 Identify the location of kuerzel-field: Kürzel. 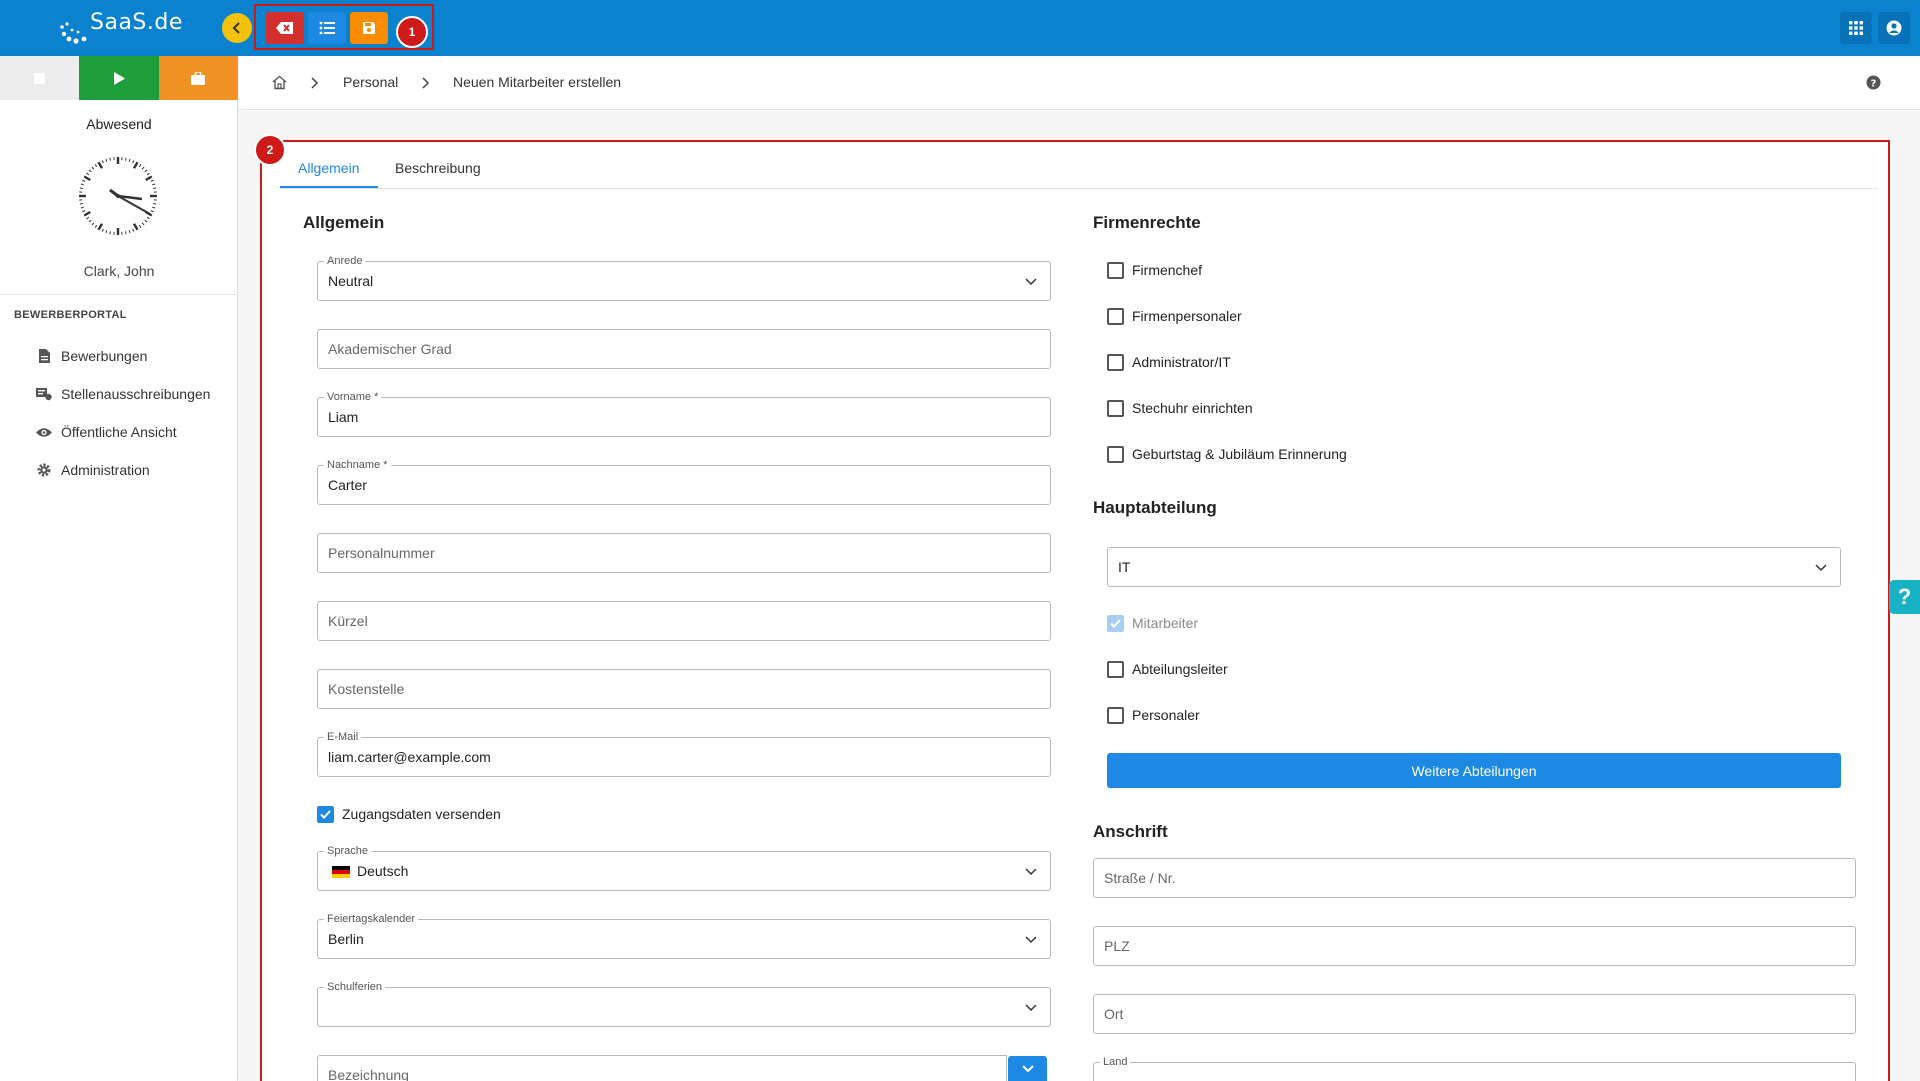
(684, 621).